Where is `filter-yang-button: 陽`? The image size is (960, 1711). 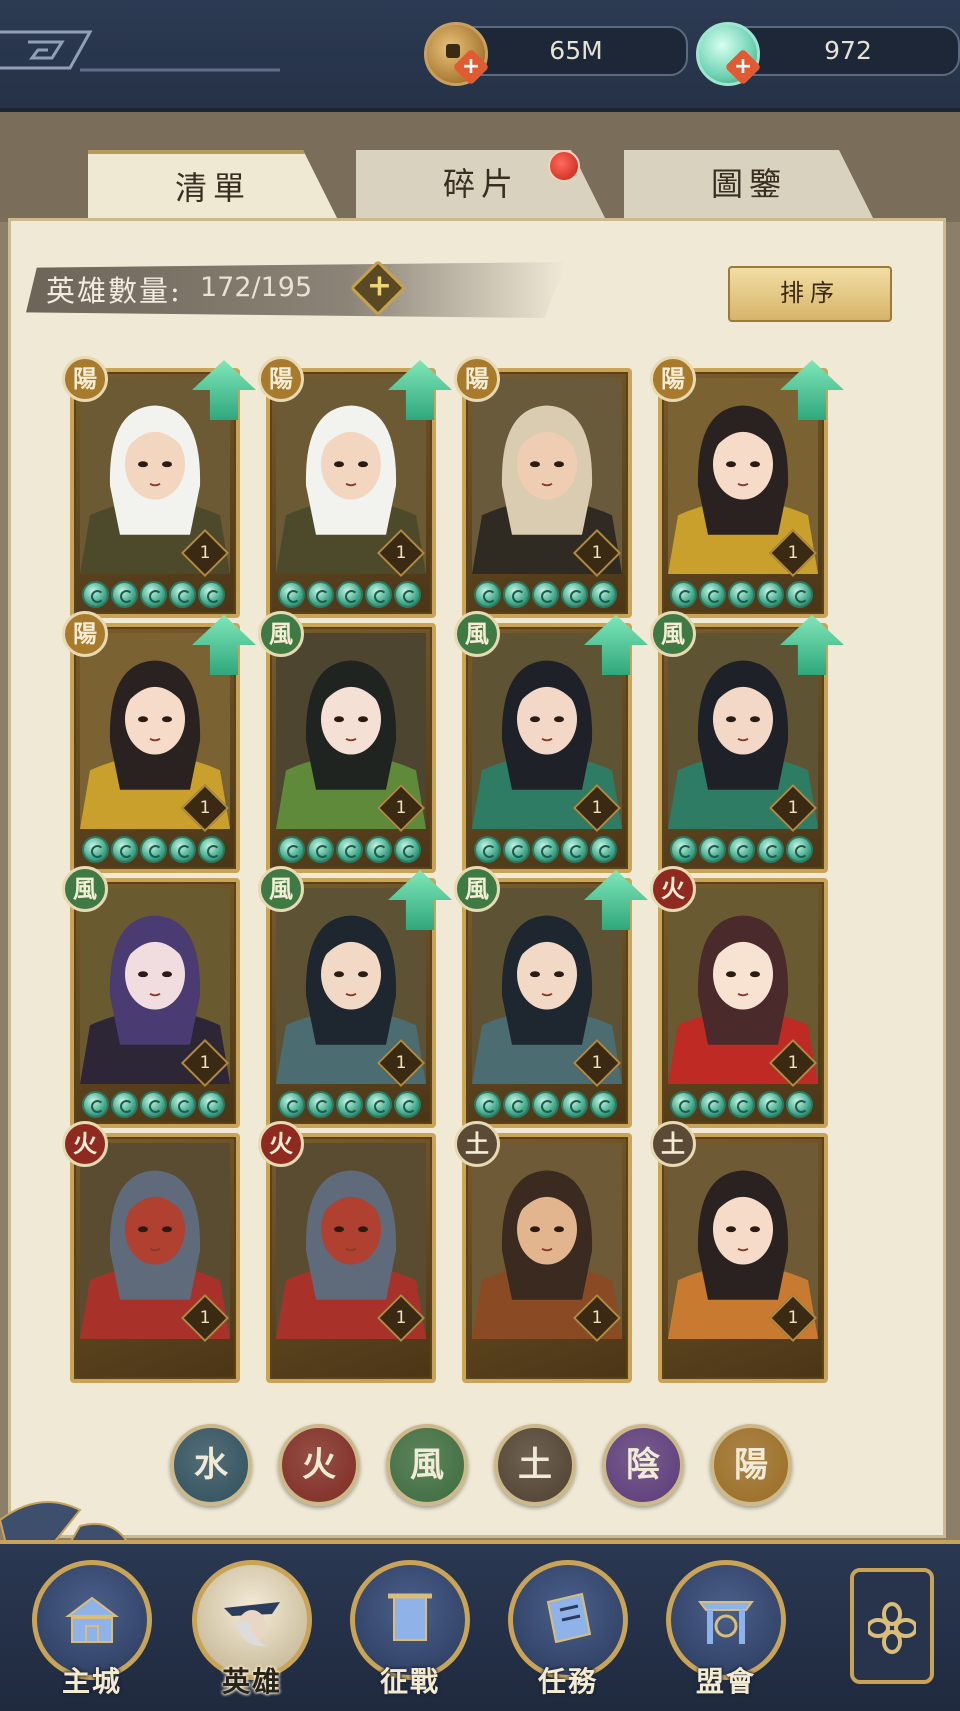
filter-yang-button: 陽 is located at coordinates (751, 1465).